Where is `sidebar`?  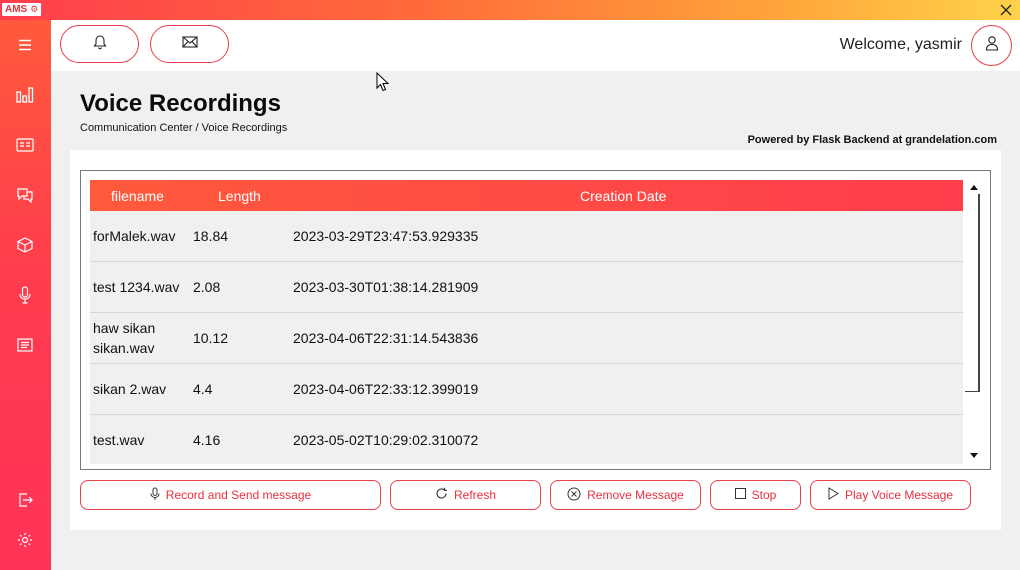
sidebar is located at coordinates (25, 295).